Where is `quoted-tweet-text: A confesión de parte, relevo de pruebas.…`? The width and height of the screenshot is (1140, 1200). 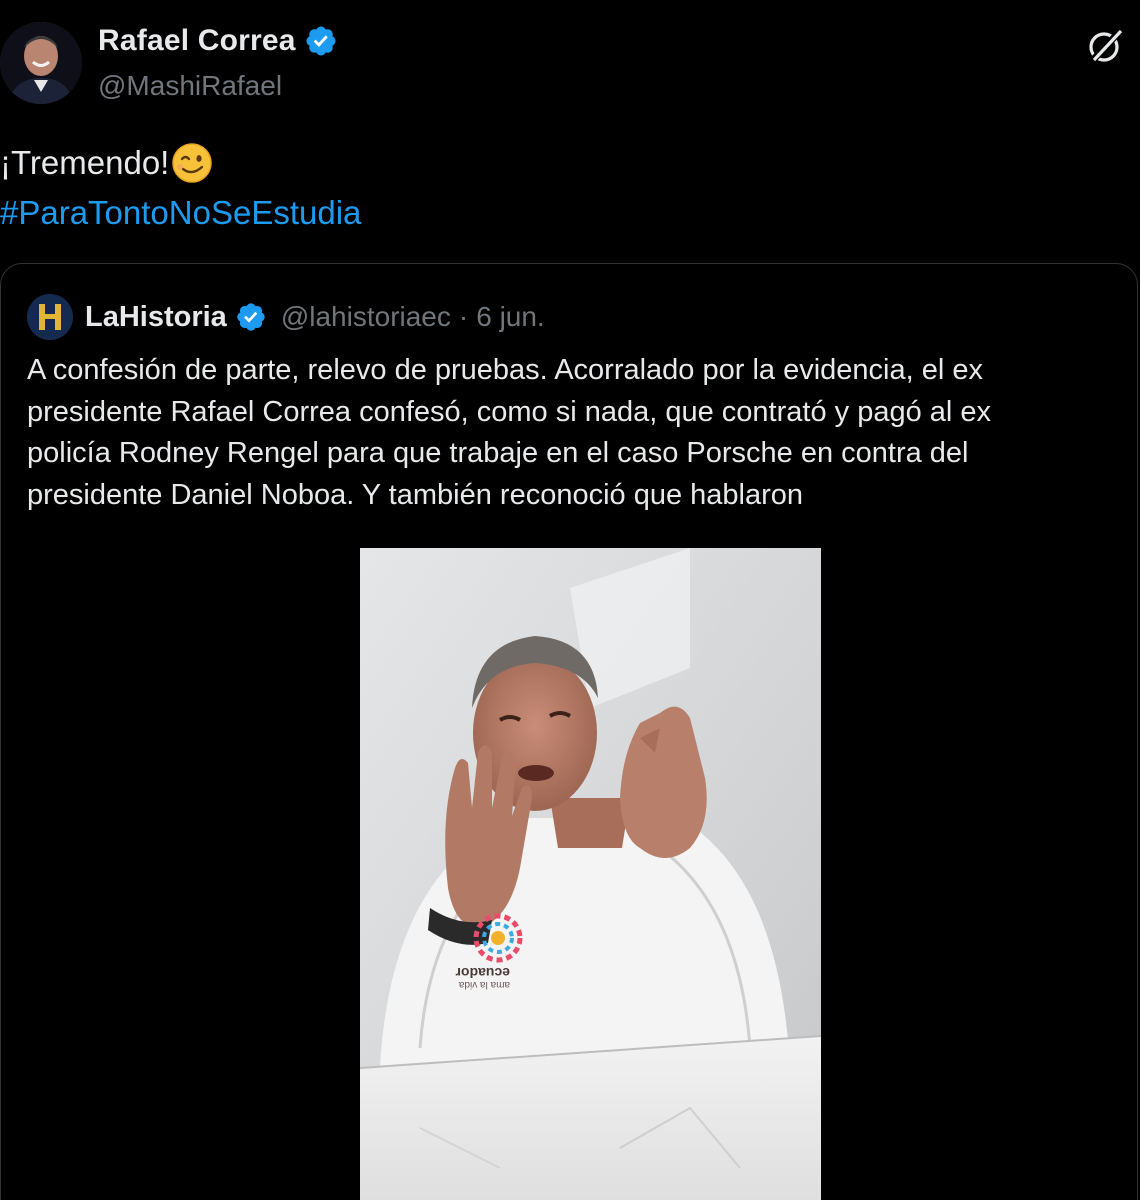 quoted-tweet-text: A confesión de parte, relevo de pruebas.… is located at coordinates (572, 433).